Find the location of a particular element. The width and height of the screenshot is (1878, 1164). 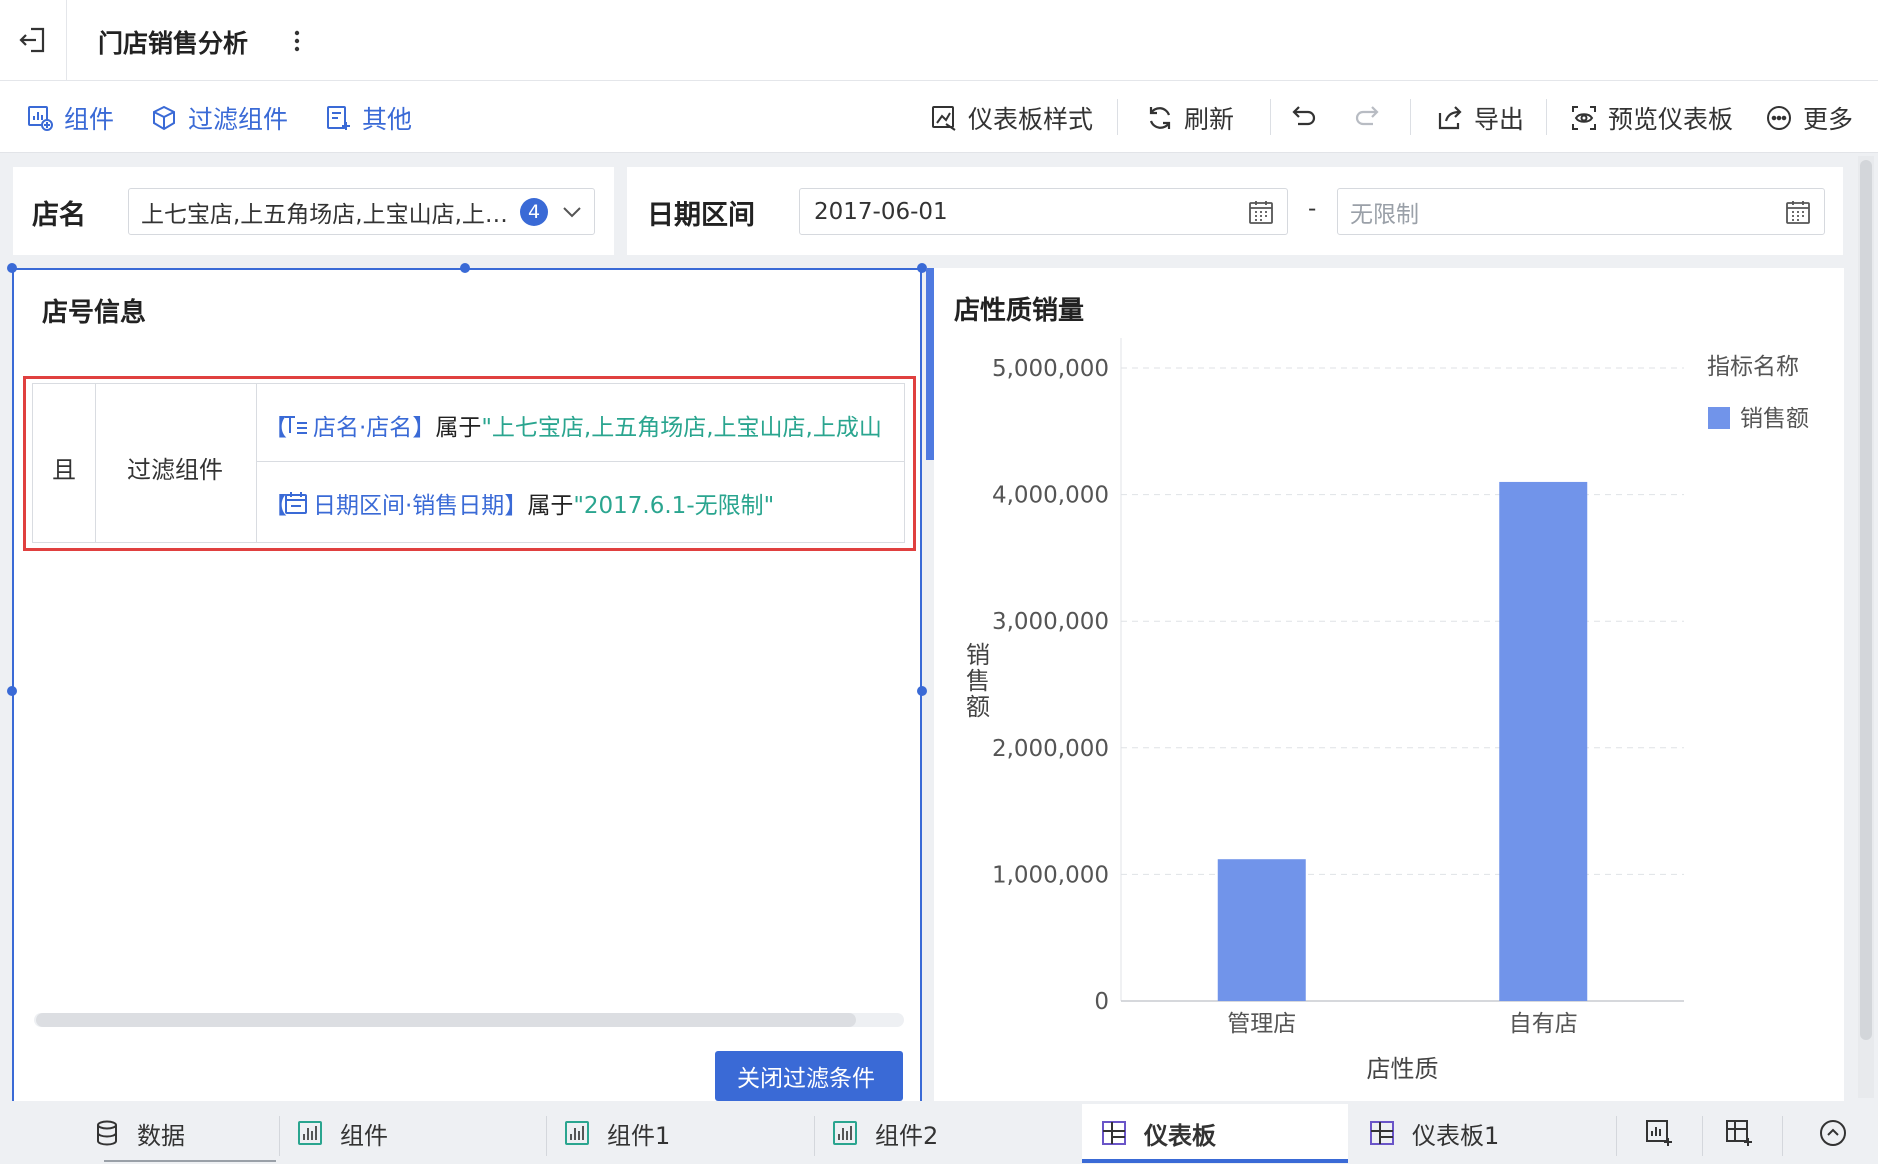

legend-swatch is located at coordinates (1719, 418).